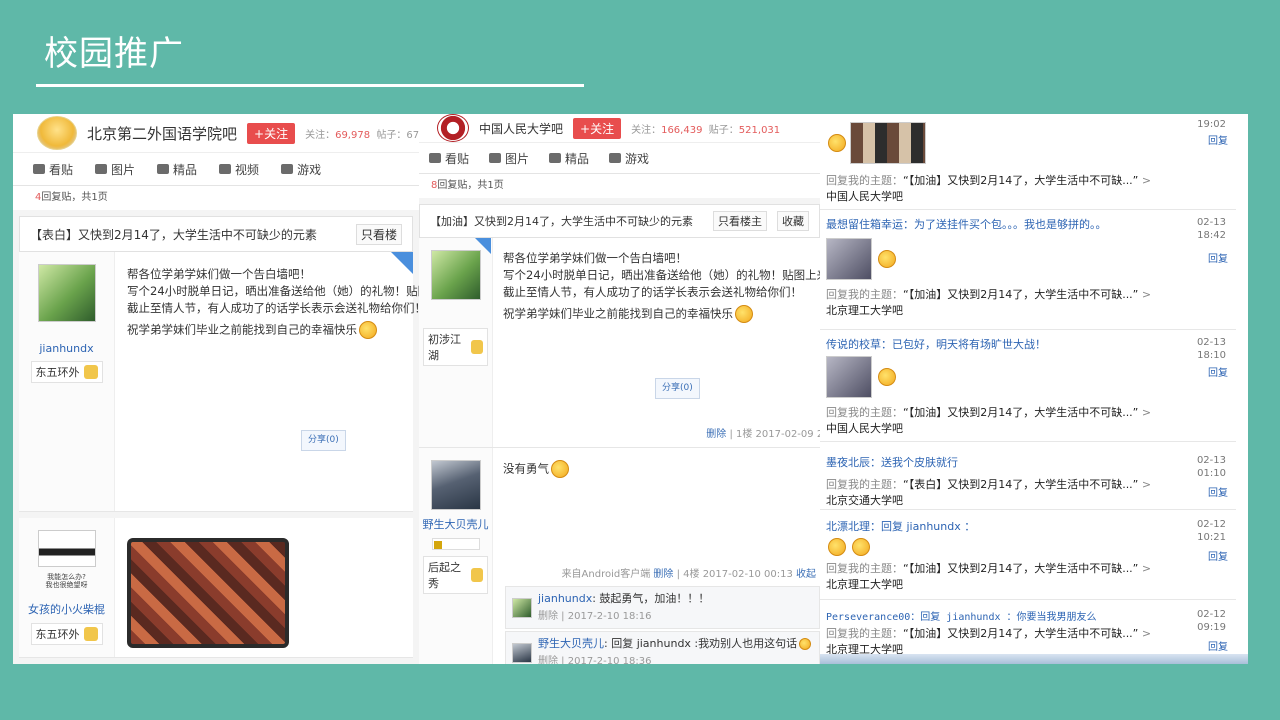 This screenshot has width=1280, height=720. Describe the element at coordinates (455, 544) in the screenshot. I see `medal-bar` at that location.